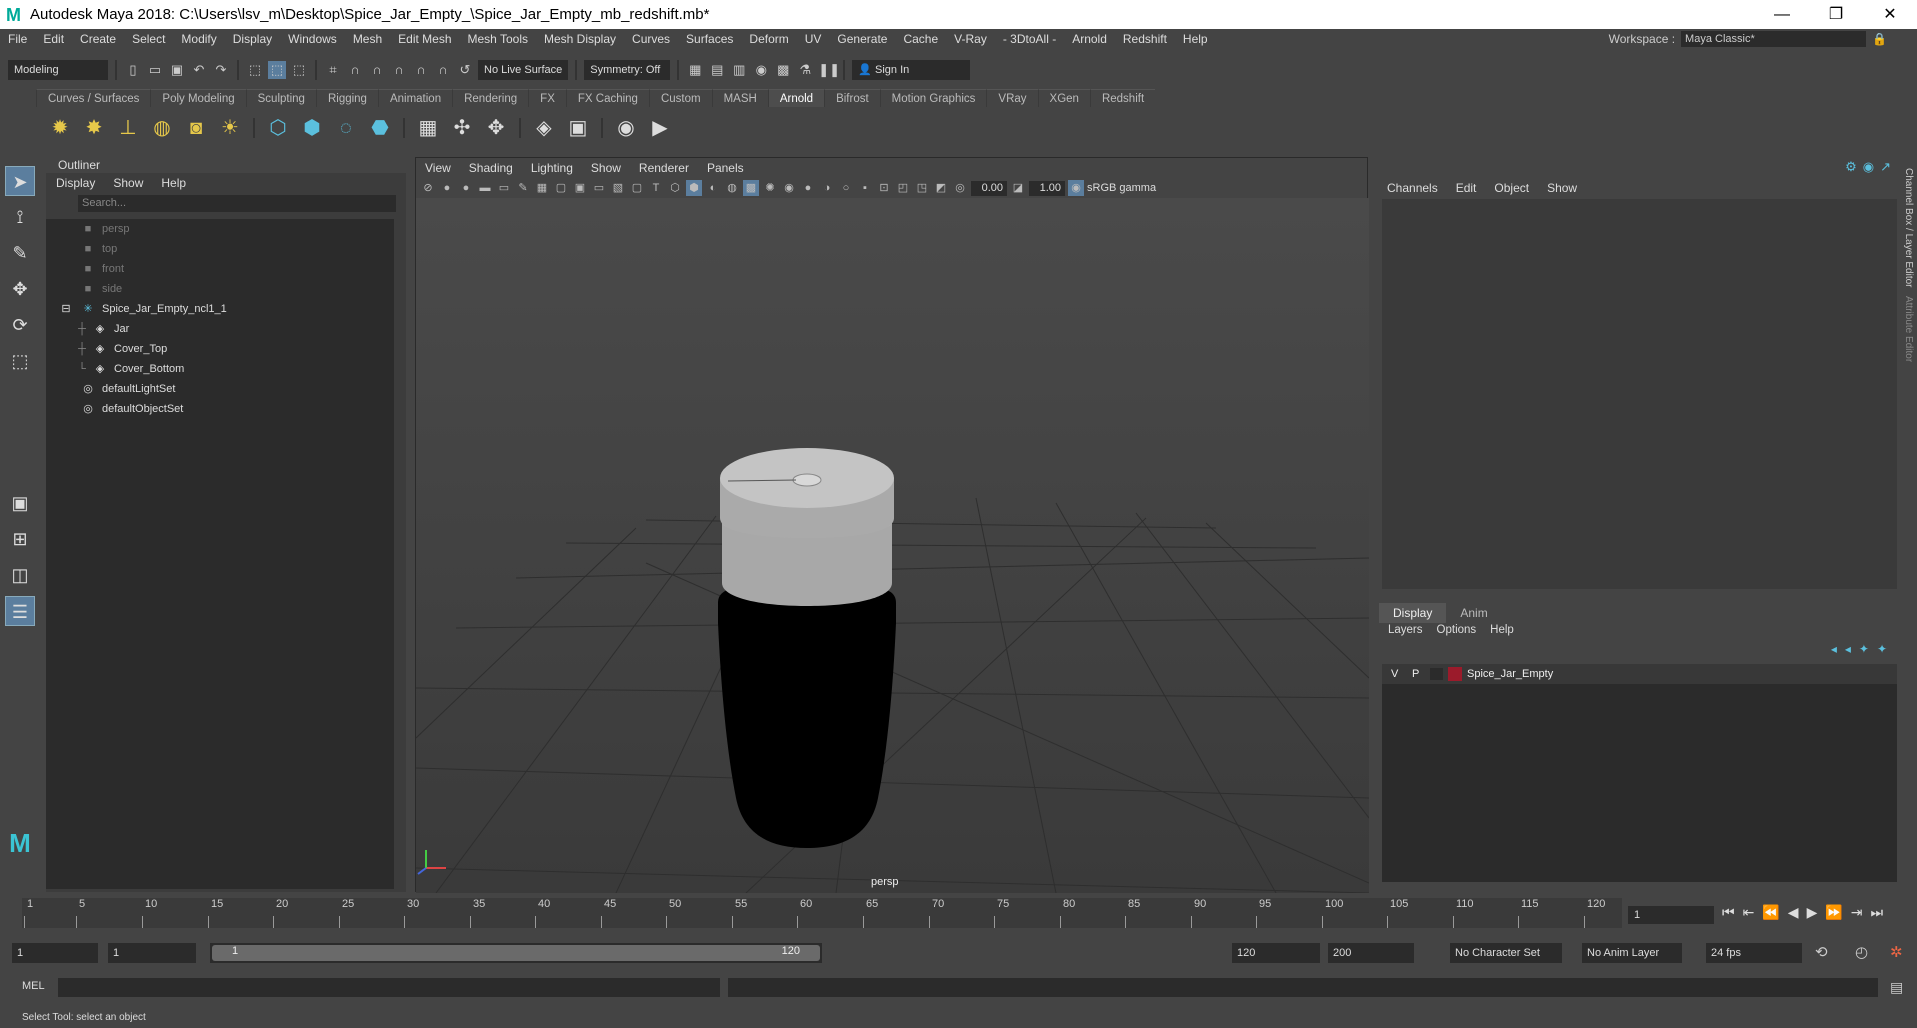 This screenshot has height=1028, width=1917. Describe the element at coordinates (1821, 952) in the screenshot. I see `loop-icon: ⟲` at that location.